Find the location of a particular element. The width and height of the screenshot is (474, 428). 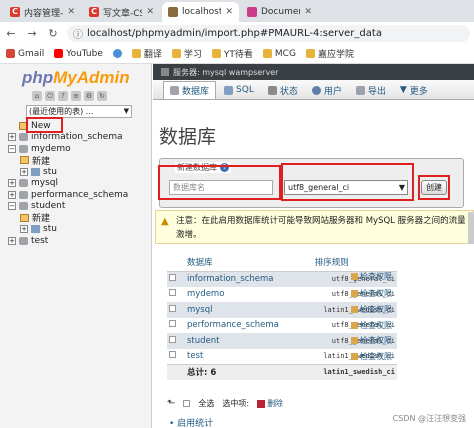

delete-button: 删除 is located at coordinates (270, 403).